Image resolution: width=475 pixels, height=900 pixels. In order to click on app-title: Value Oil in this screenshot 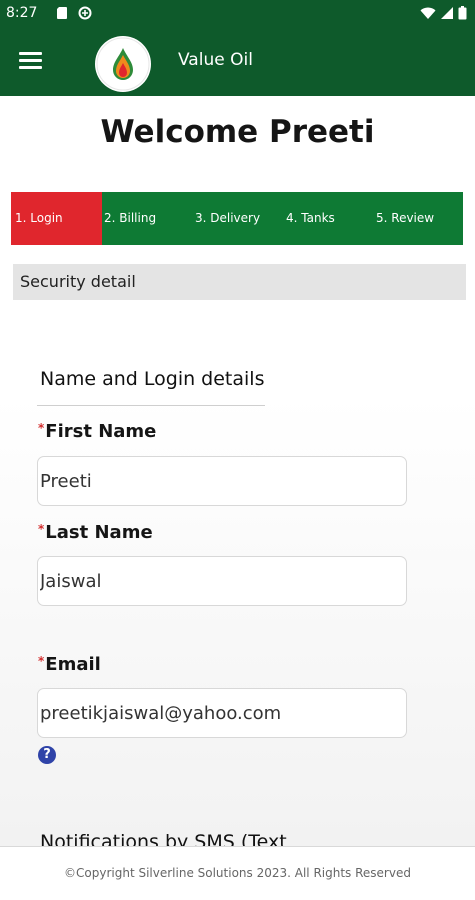, I will do `click(215, 60)`.